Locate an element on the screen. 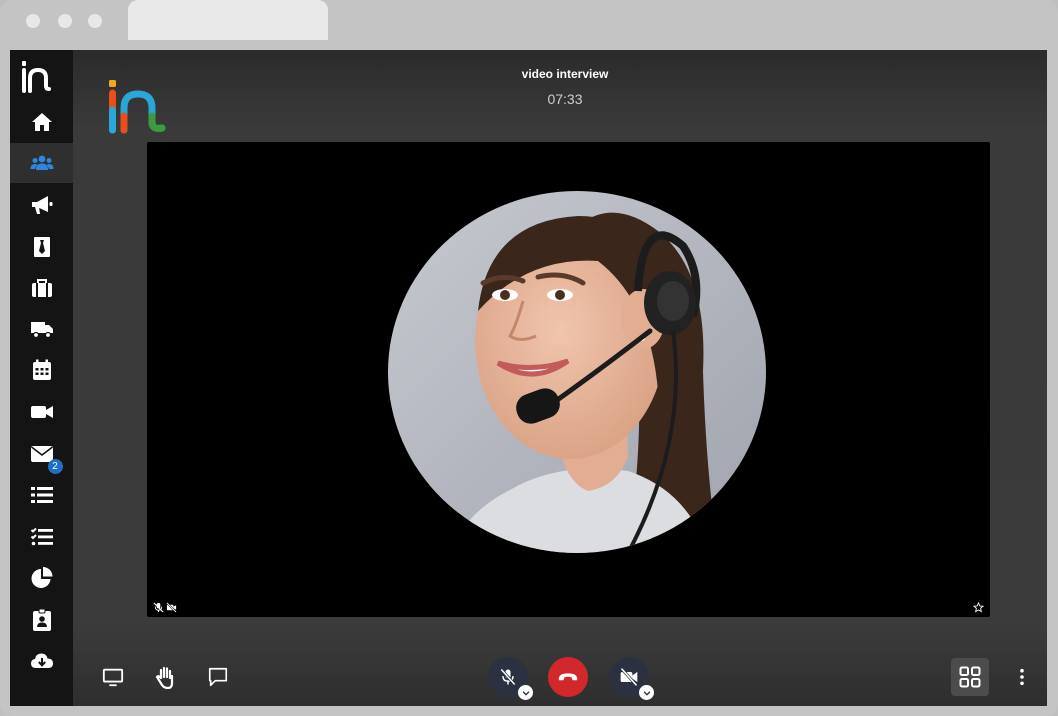  sidebar-item-jobs is located at coordinates (41, 247).